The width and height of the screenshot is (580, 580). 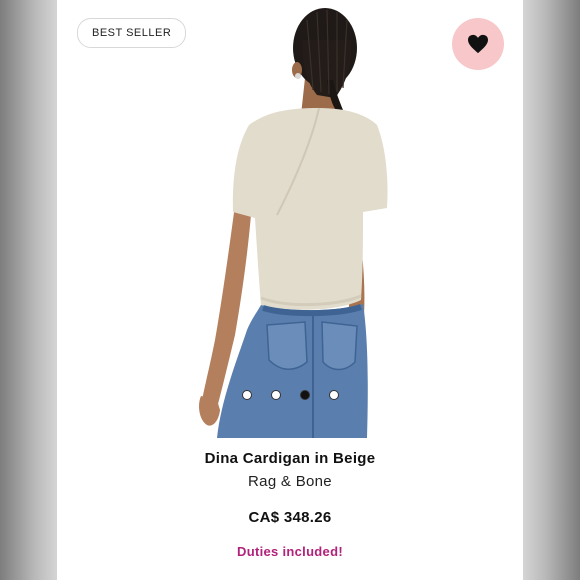 What do you see at coordinates (290, 458) in the screenshot?
I see `product-title: Dina Cardigan in Beige` at bounding box center [290, 458].